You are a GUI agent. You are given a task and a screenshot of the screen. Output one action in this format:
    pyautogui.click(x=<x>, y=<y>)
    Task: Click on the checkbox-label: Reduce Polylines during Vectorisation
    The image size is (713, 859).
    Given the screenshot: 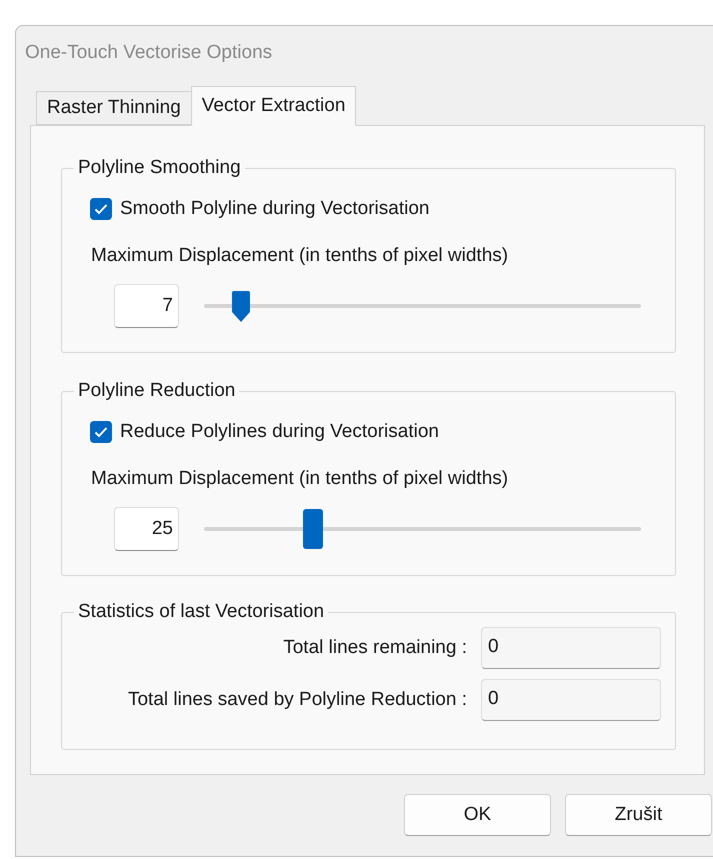 What is the action you would take?
    pyautogui.click(x=279, y=432)
    